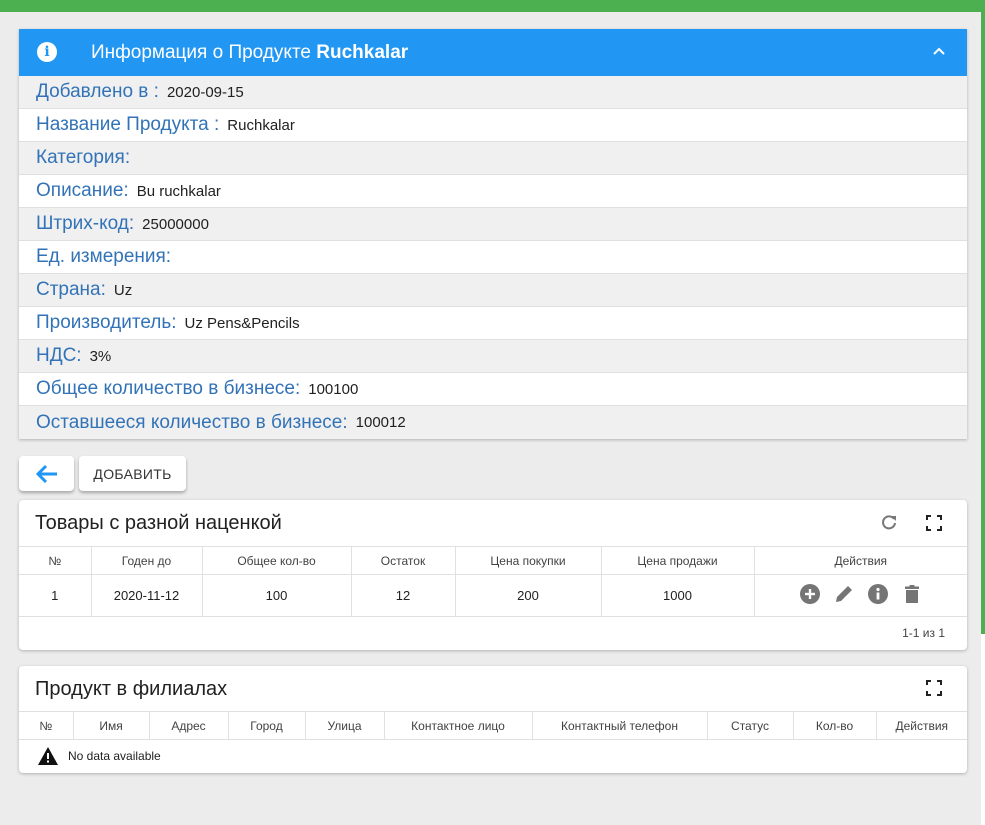 This screenshot has height=825, width=985. What do you see at coordinates (810, 594) in the screenshot?
I see `add-circle-icon` at bounding box center [810, 594].